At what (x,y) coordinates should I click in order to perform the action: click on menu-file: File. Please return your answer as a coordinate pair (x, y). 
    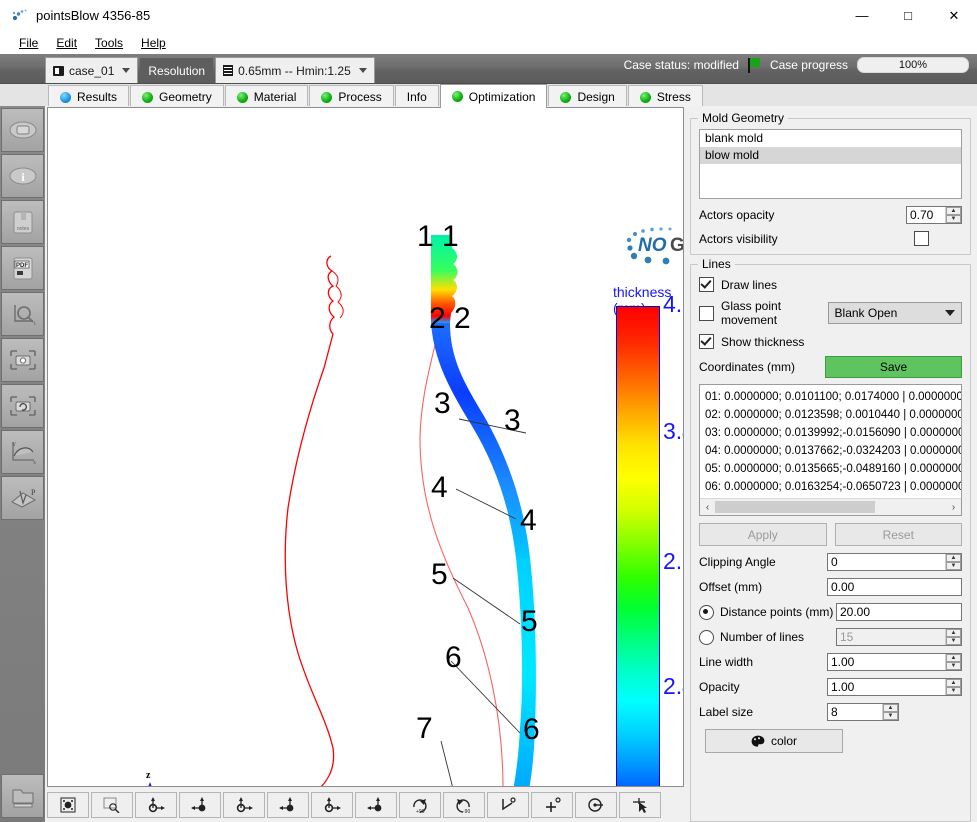
    Looking at the image, I should click on (28, 43).